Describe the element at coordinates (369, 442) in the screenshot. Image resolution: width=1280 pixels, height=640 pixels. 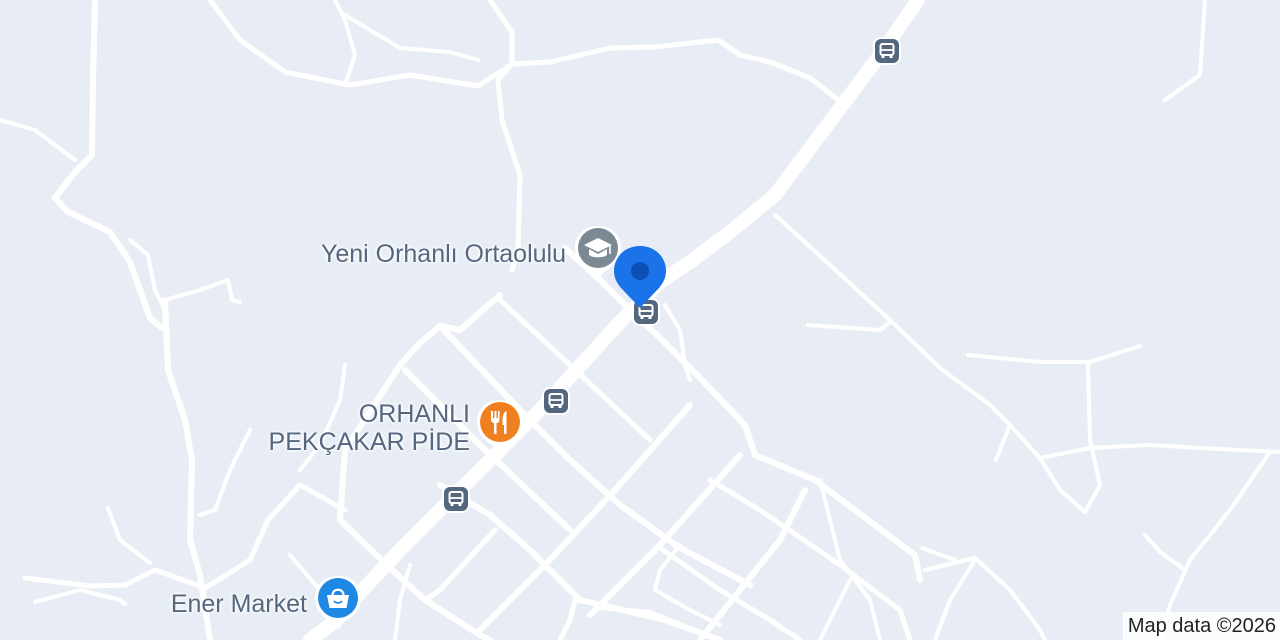
I see `poi-label-restaurant-line2: PEKÇAKAR PİDE` at that location.